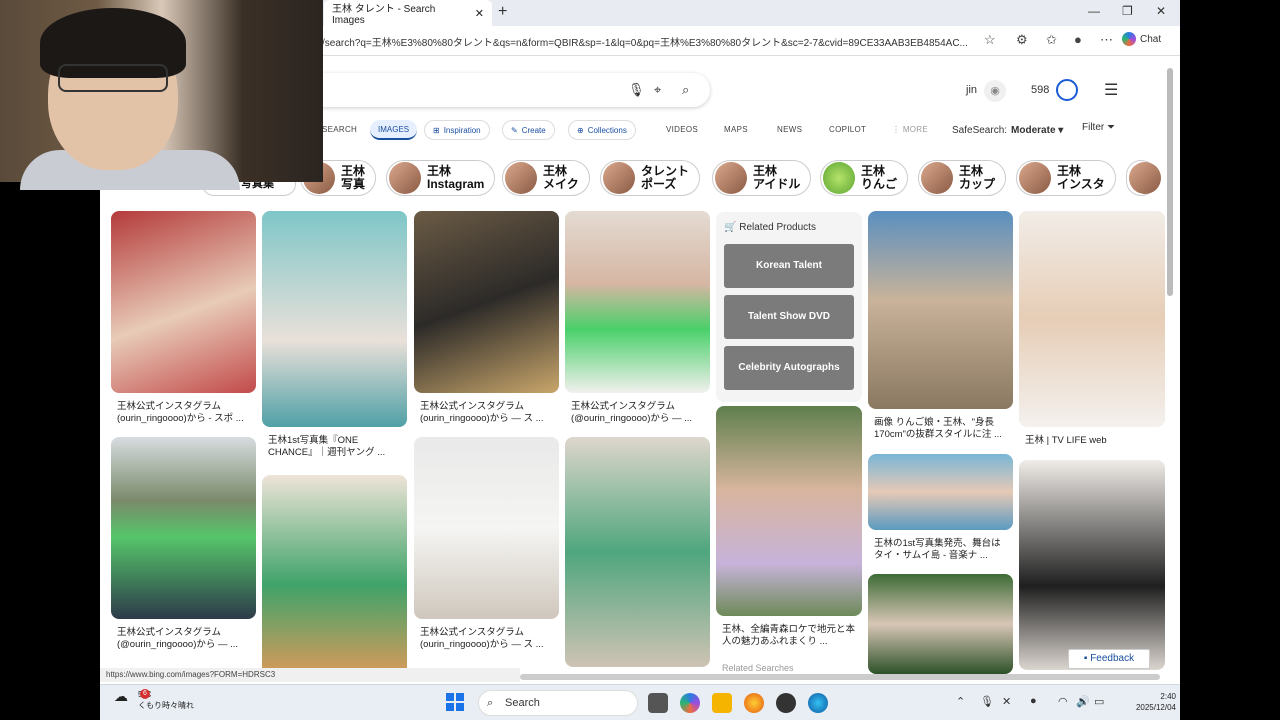 The image size is (1280, 720). What do you see at coordinates (546, 178) in the screenshot?
I see `chip-item: 王林 メイク` at bounding box center [546, 178].